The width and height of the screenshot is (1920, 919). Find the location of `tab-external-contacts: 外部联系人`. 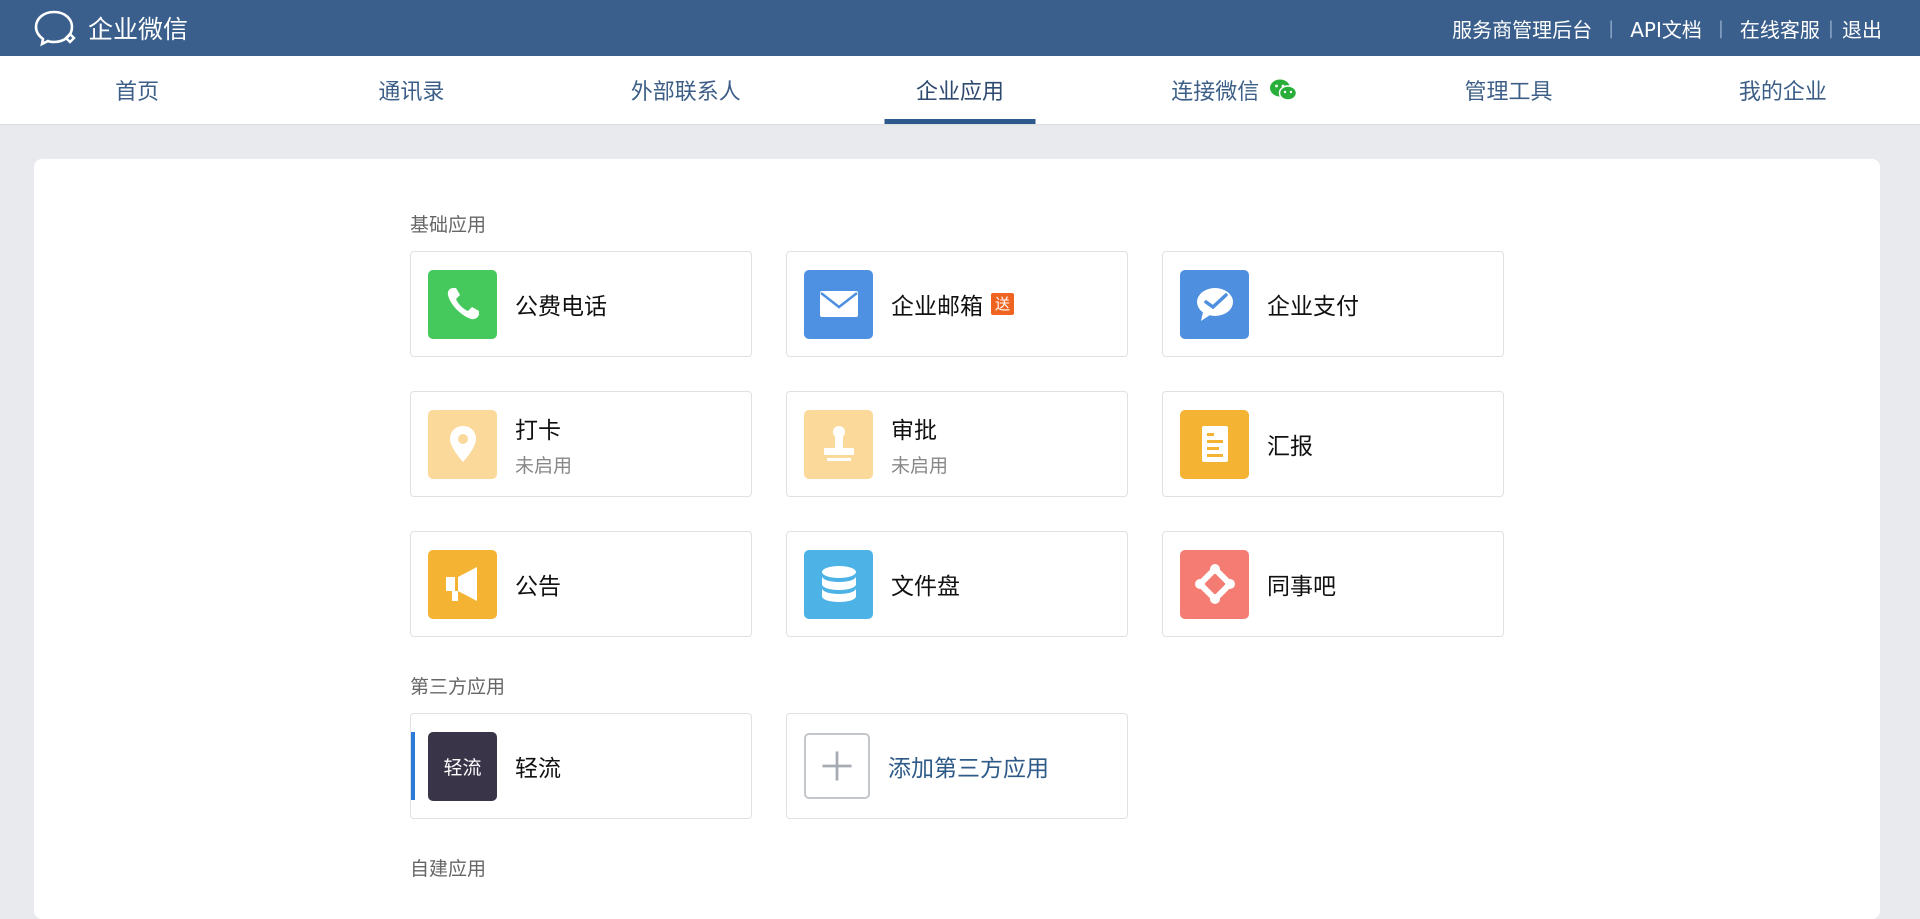

tab-external-contacts: 外部联系人 is located at coordinates (686, 90).